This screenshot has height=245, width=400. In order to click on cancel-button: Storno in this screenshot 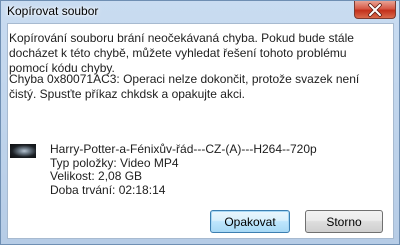, I will do `click(344, 221)`.